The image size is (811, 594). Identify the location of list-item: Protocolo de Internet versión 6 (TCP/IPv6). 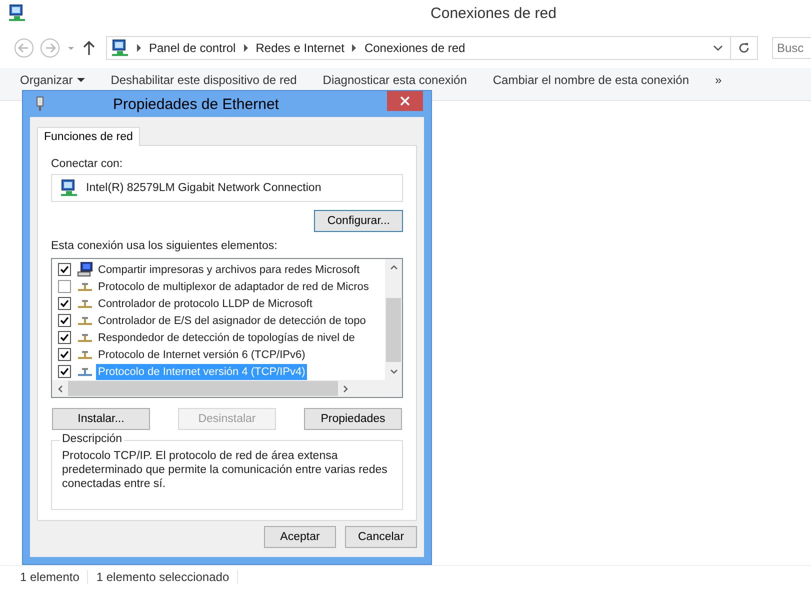
(202, 354).